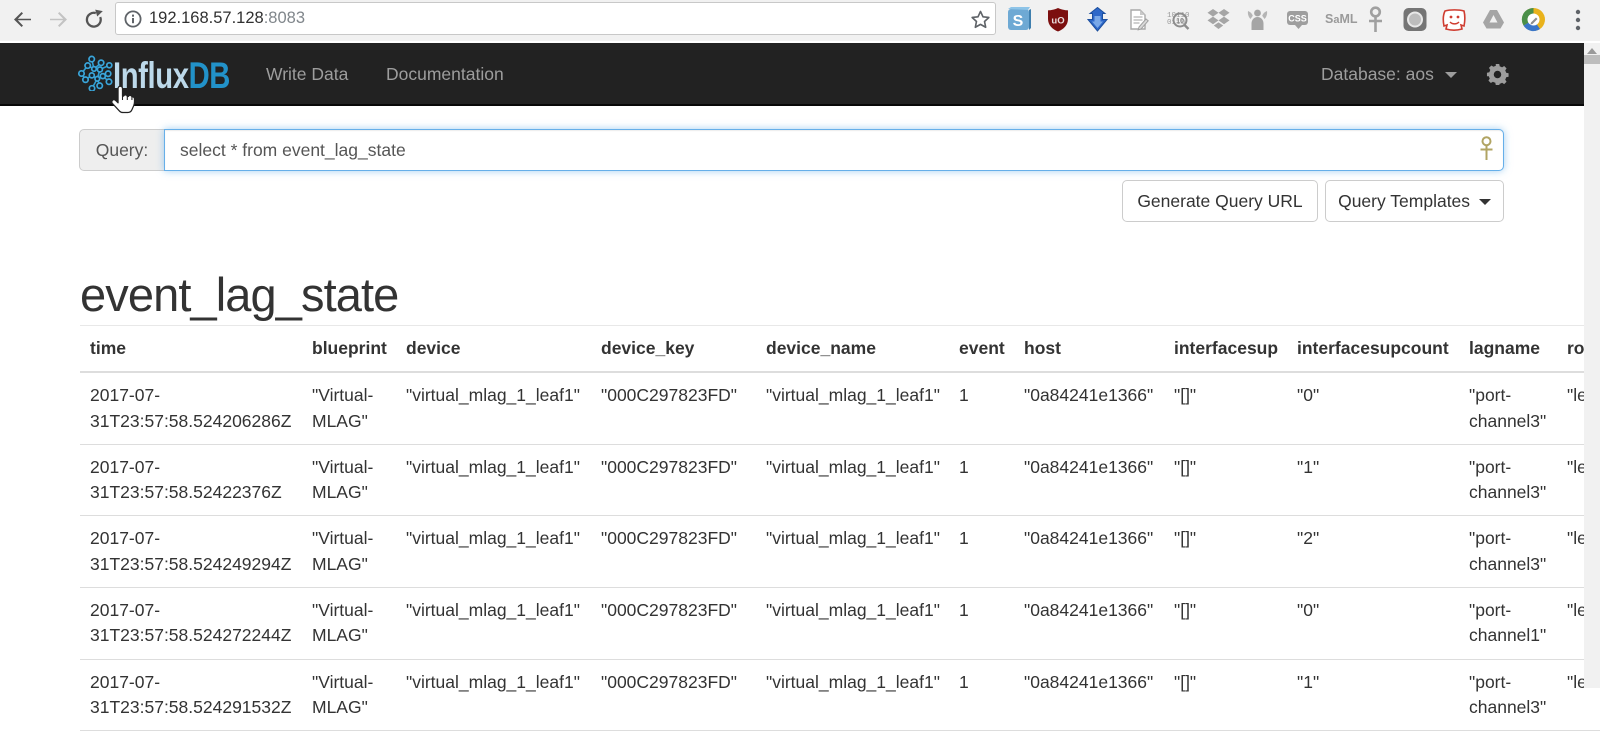  Describe the element at coordinates (1180, 21) in the screenshot. I see `svg-text: 10` at that location.